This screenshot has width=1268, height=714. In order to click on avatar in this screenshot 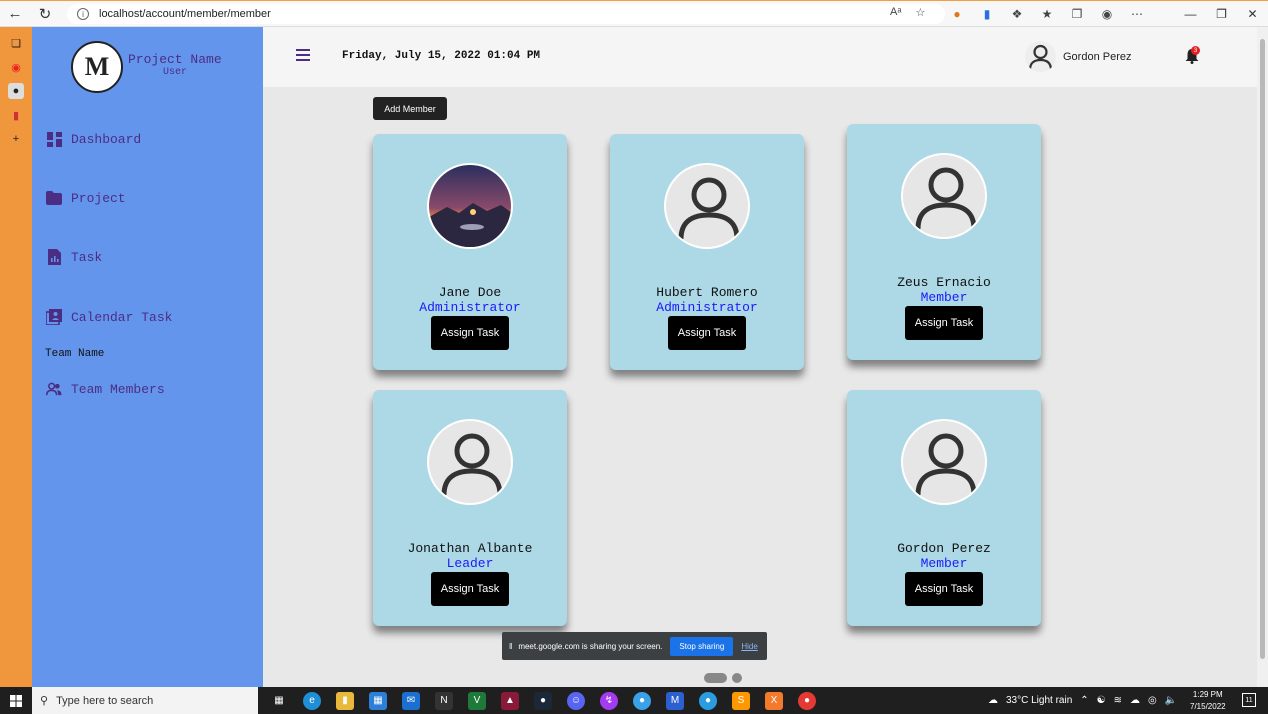, I will do `click(1040, 56)`.